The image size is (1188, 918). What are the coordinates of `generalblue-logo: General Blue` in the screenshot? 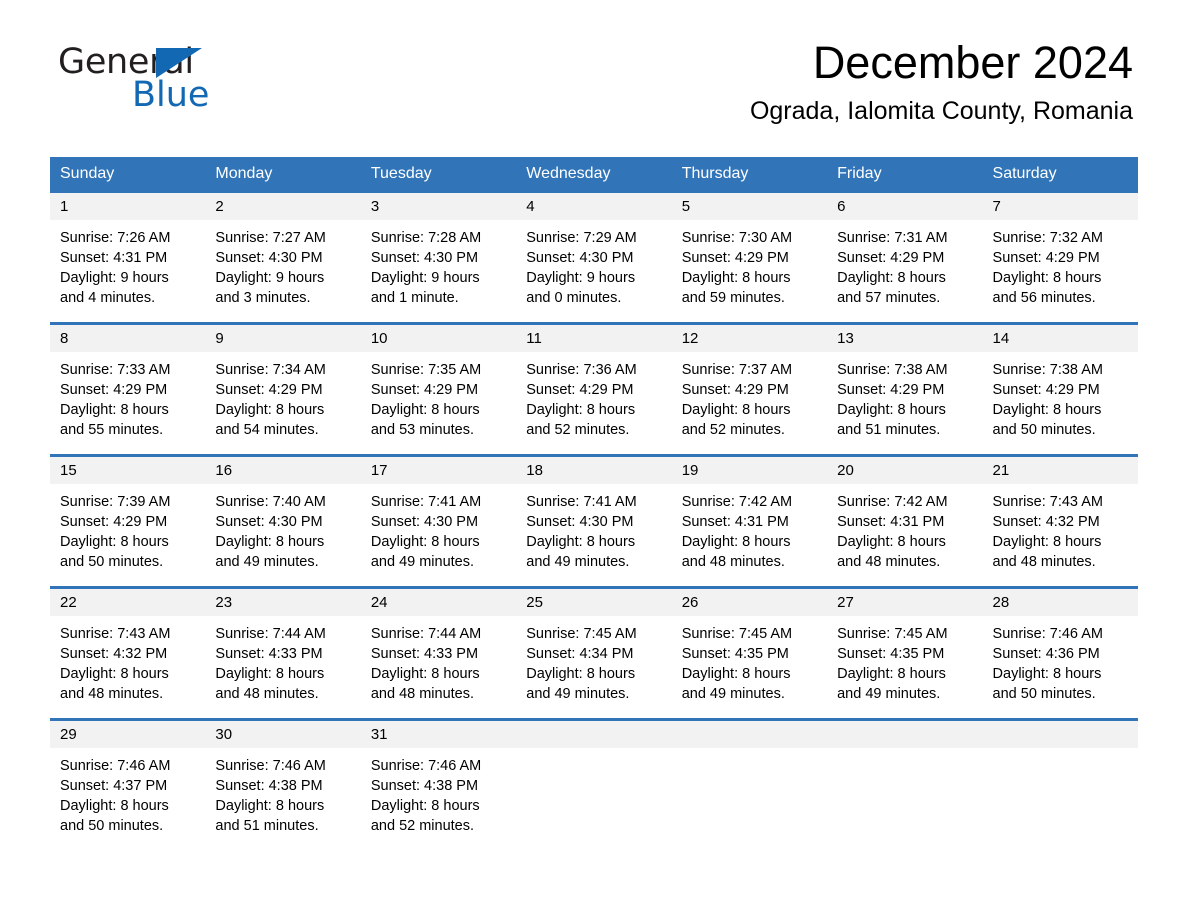 It's located at (178, 80).